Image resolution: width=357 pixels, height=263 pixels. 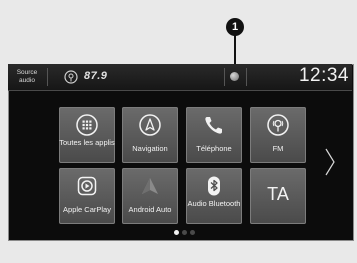 What do you see at coordinates (87, 186) in the screenshot?
I see `carplay-icon` at bounding box center [87, 186].